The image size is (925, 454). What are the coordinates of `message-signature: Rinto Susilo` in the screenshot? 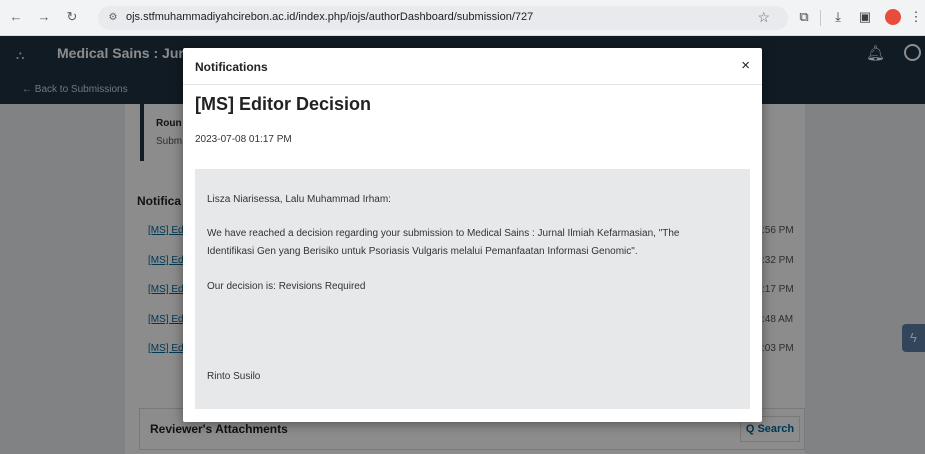 It's located at (234, 376).